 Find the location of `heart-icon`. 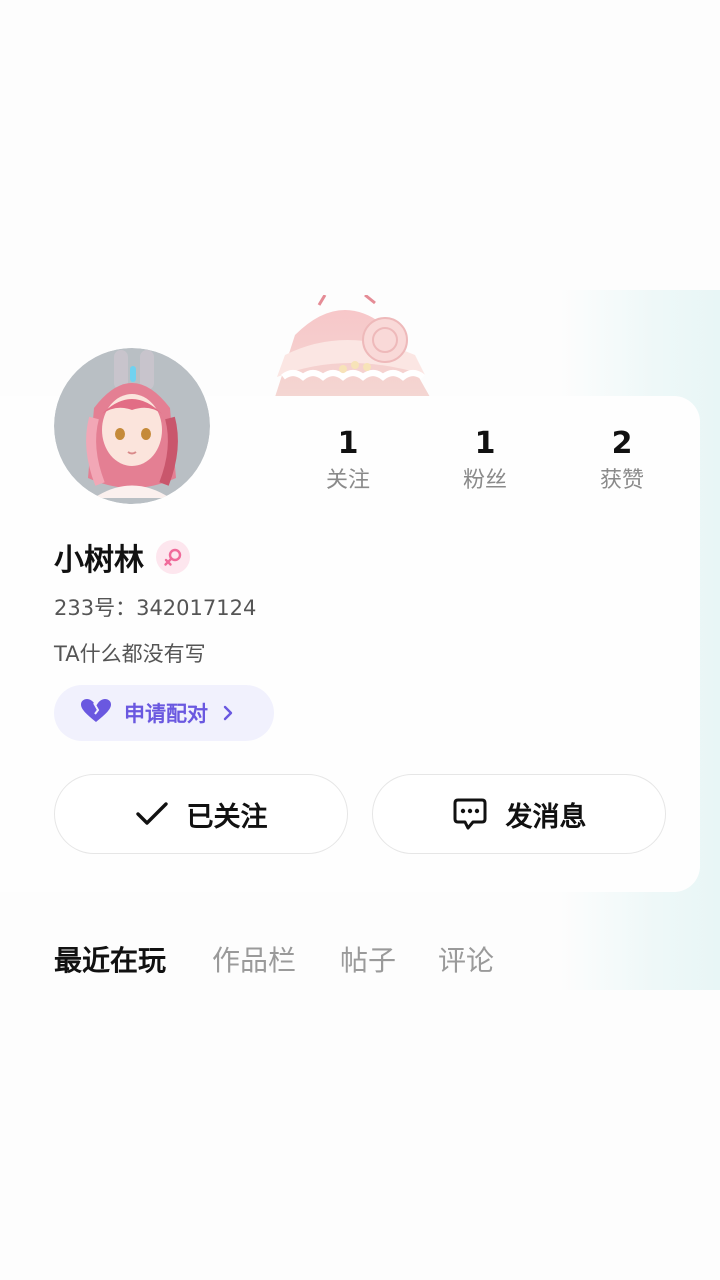

heart-icon is located at coordinates (96, 713).